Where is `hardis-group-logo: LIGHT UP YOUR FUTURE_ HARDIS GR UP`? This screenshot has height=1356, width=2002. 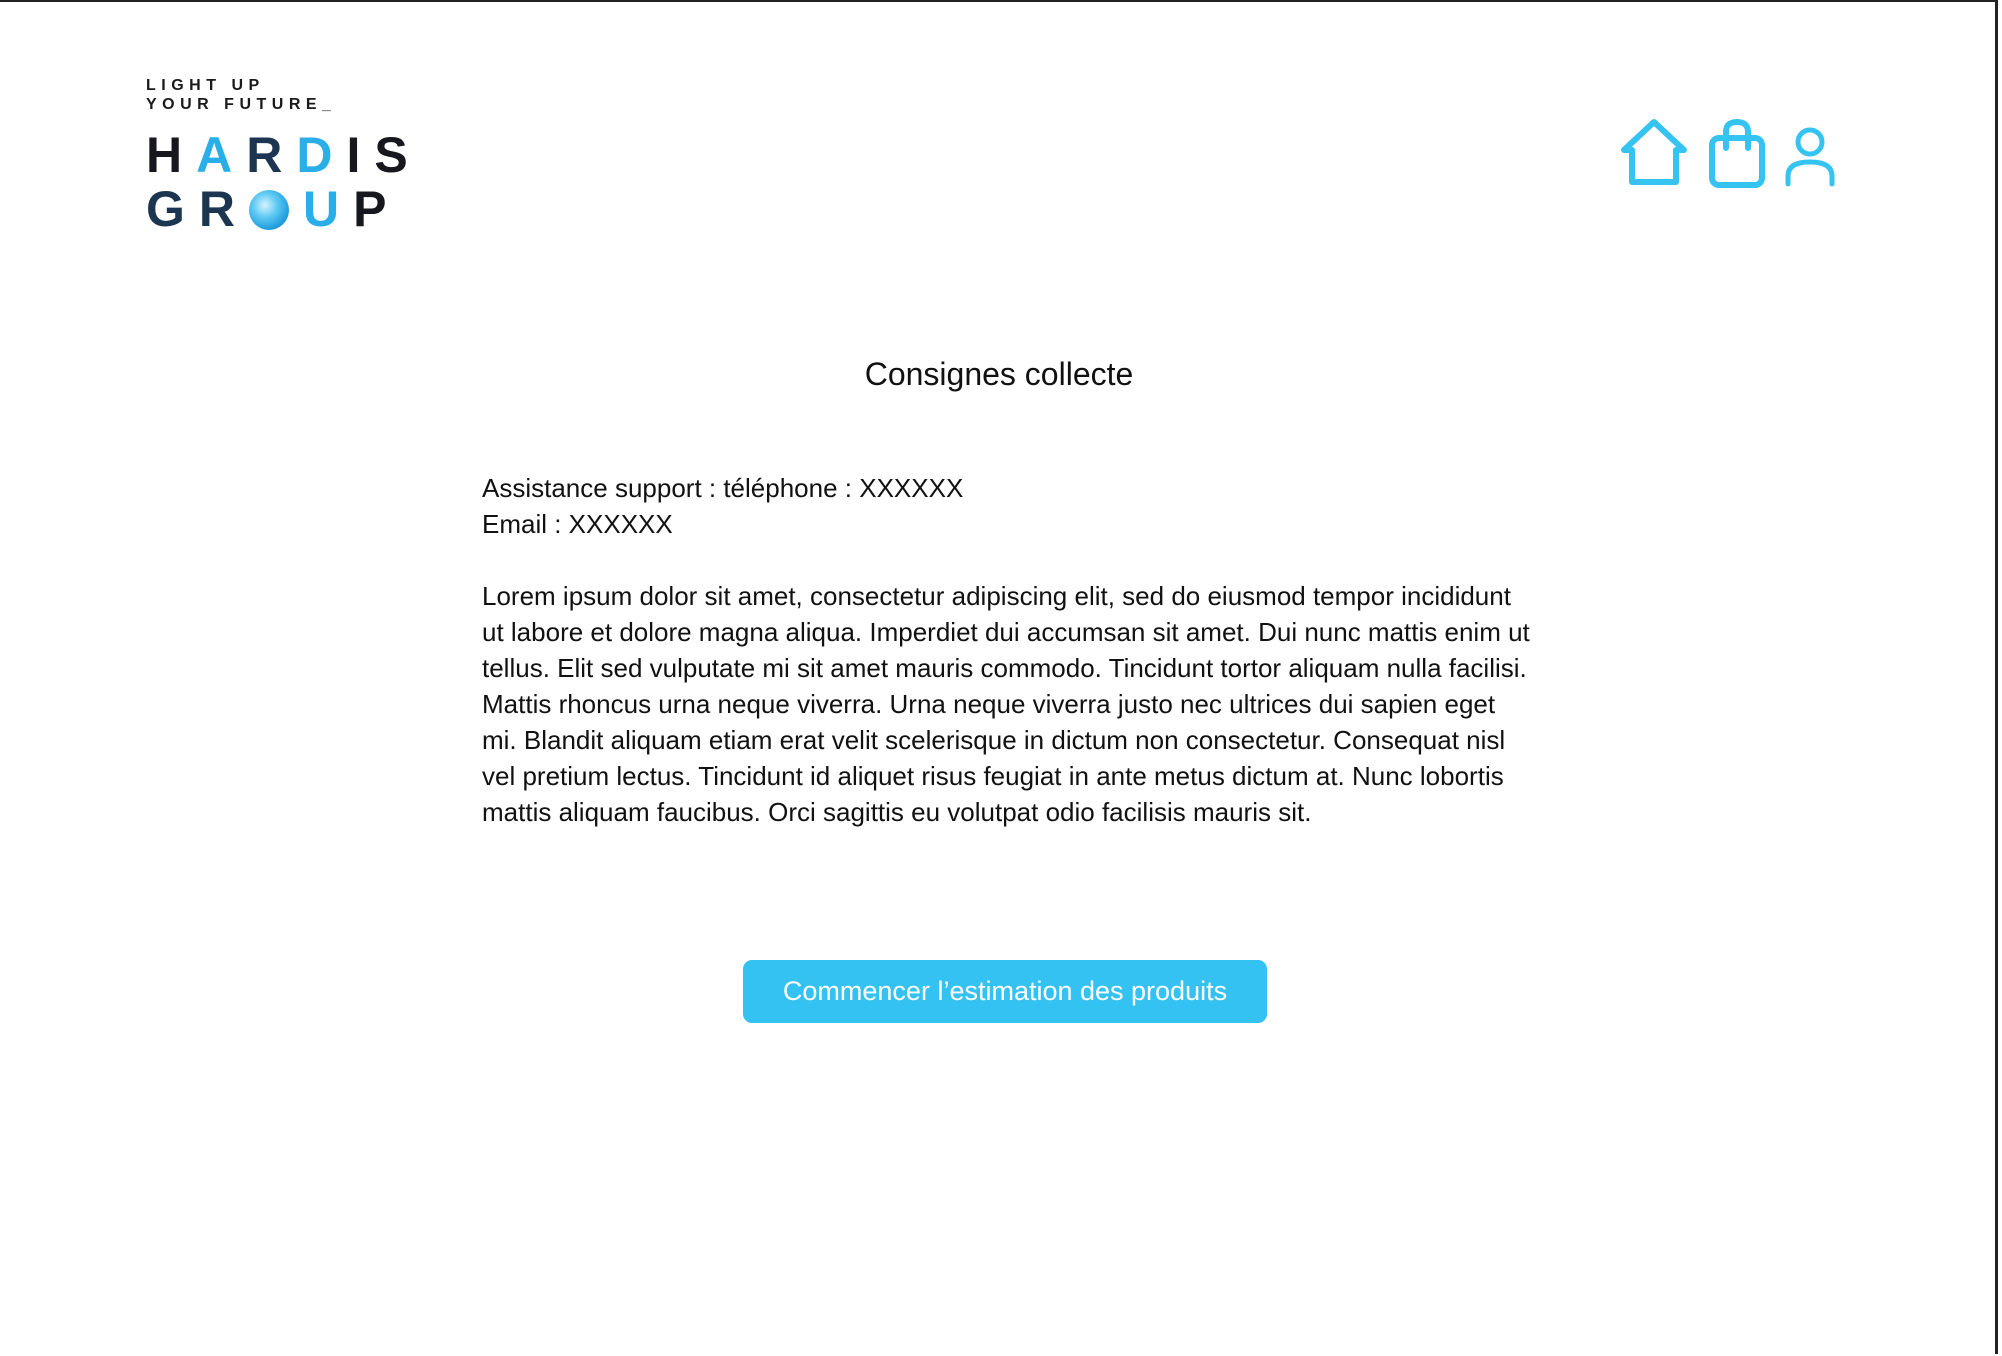 hardis-group-logo: LIGHT UP YOUR FUTURE_ HARDIS GR UP is located at coordinates (277, 156).